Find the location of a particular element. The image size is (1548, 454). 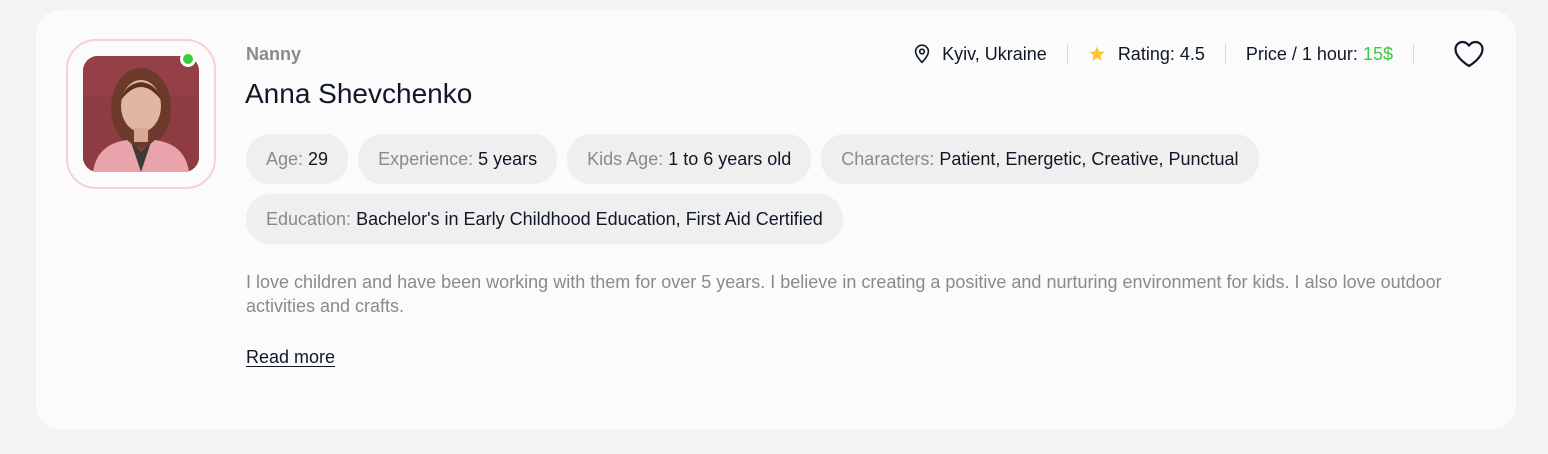

nanny-name: Anna Shevchenko is located at coordinates (359, 93).